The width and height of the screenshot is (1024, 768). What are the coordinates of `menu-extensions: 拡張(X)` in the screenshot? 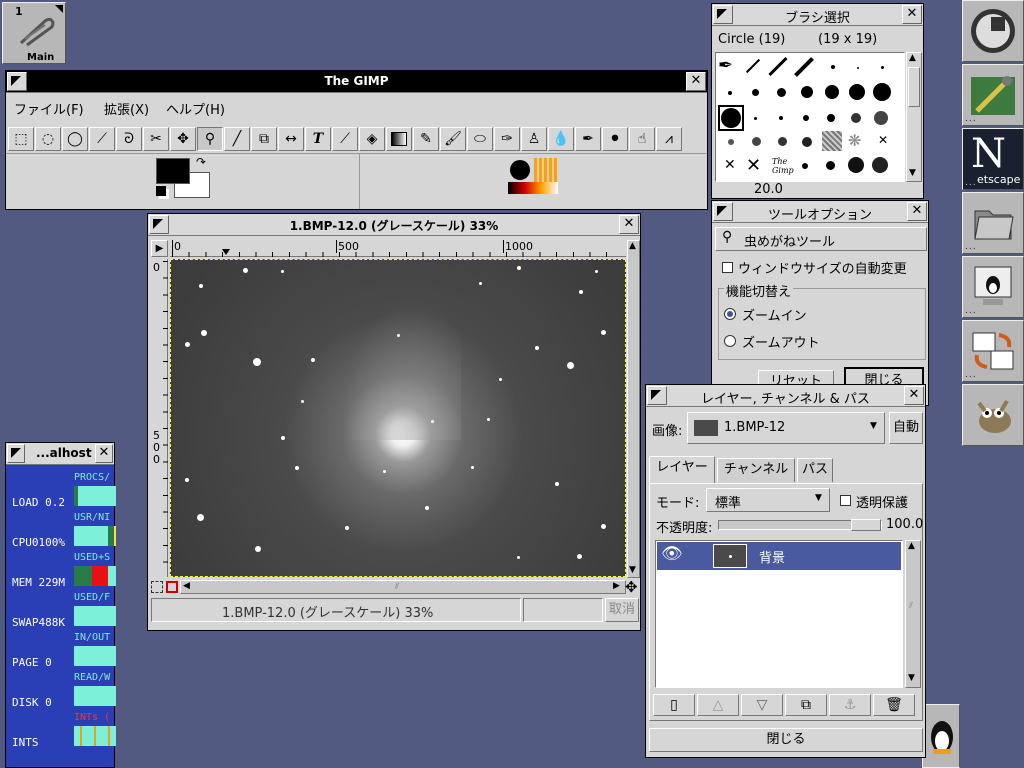 It's located at (126, 108).